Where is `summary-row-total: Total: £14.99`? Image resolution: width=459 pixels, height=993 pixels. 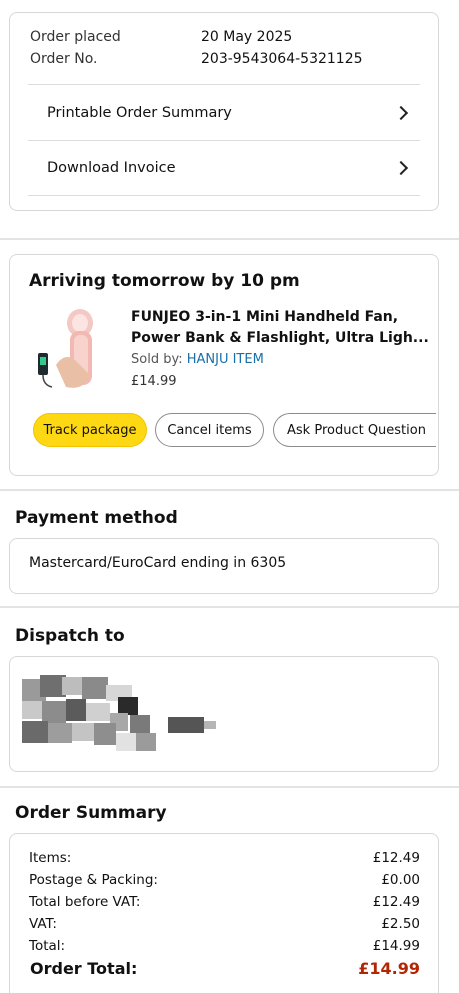
summary-row-total: Total: £14.99 is located at coordinates (224, 946).